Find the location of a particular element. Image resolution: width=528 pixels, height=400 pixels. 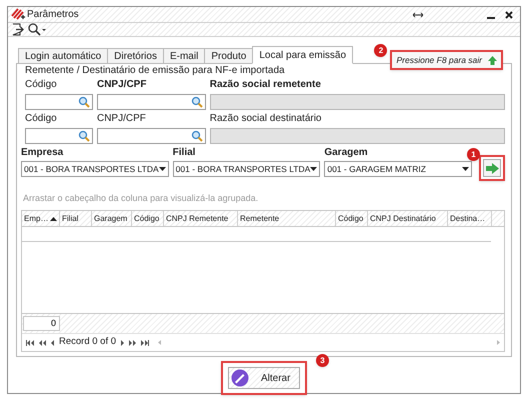

field-label: Razão social remetente is located at coordinates (266, 85).